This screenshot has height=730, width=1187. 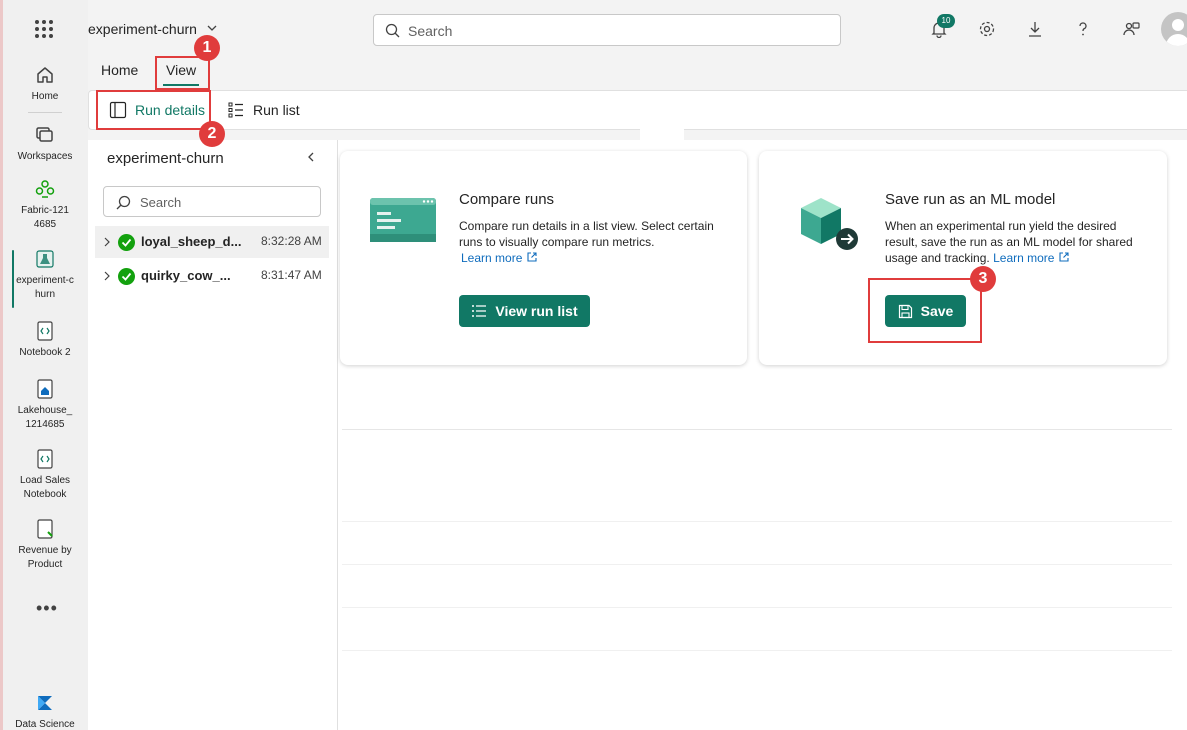 I want to click on save-learn-more-link: Learn more, so click(x=1031, y=258).